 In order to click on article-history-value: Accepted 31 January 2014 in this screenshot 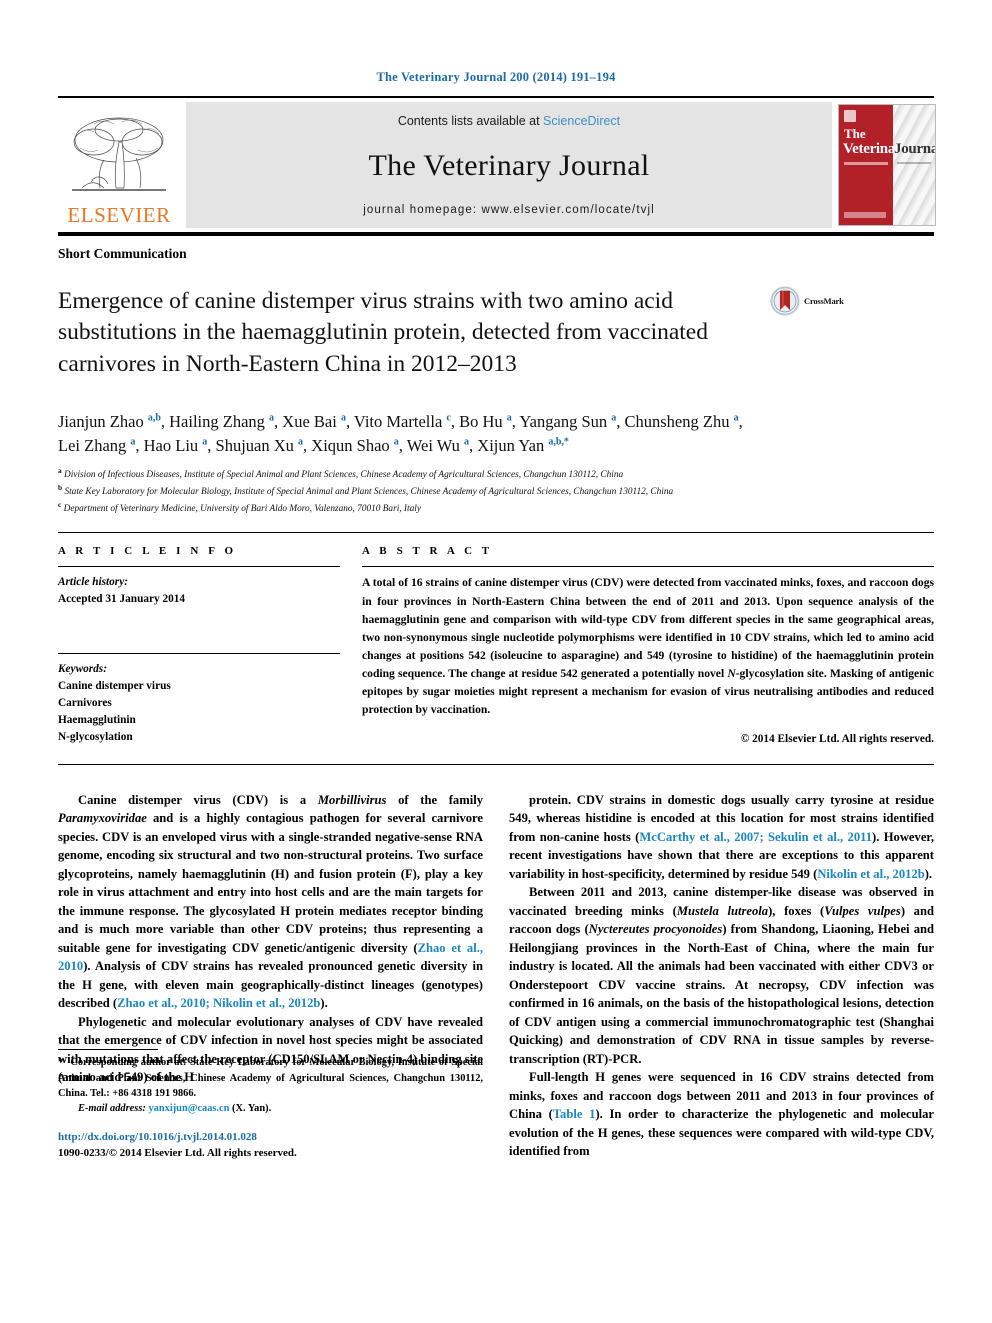, I will do `click(122, 599)`.